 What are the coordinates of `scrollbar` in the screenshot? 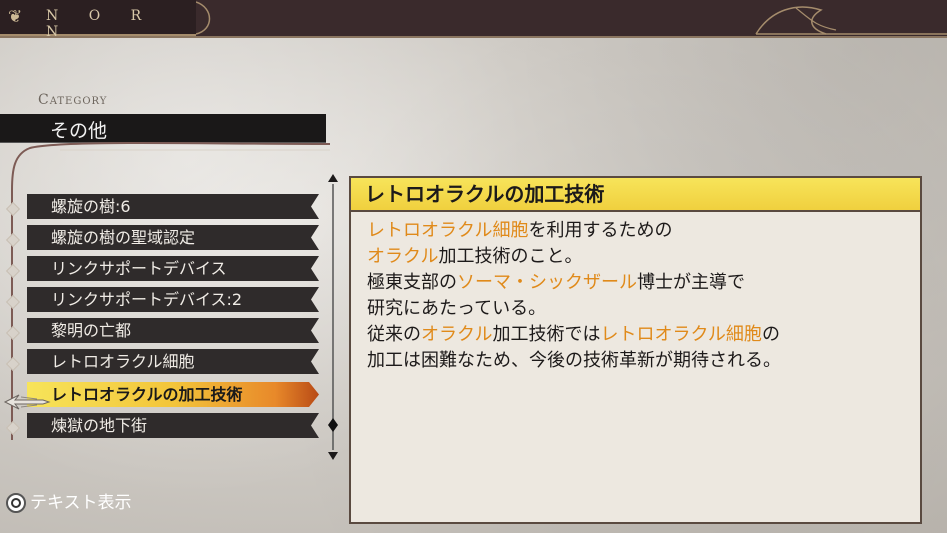 It's located at (333, 317).